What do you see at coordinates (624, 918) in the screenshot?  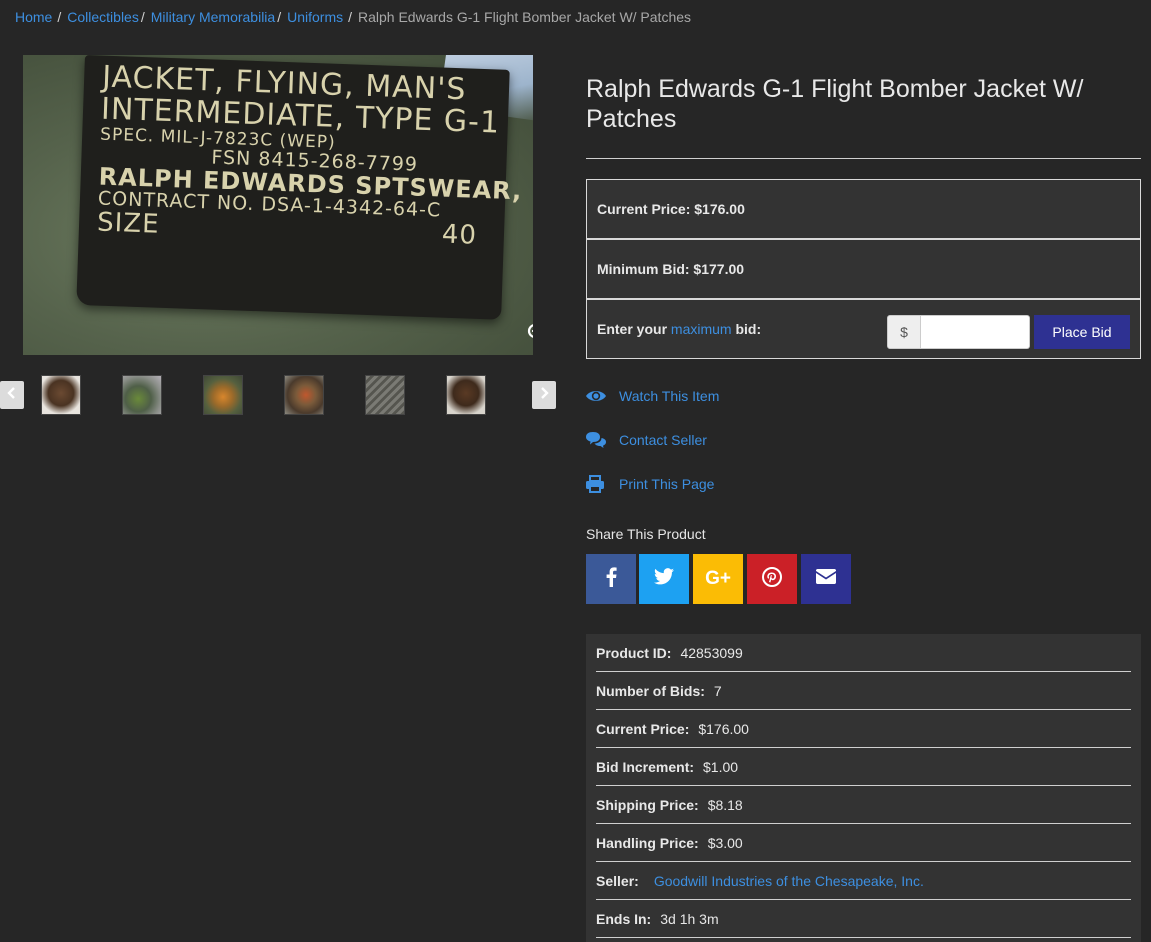 I see `detail-label: Ends In:` at bounding box center [624, 918].